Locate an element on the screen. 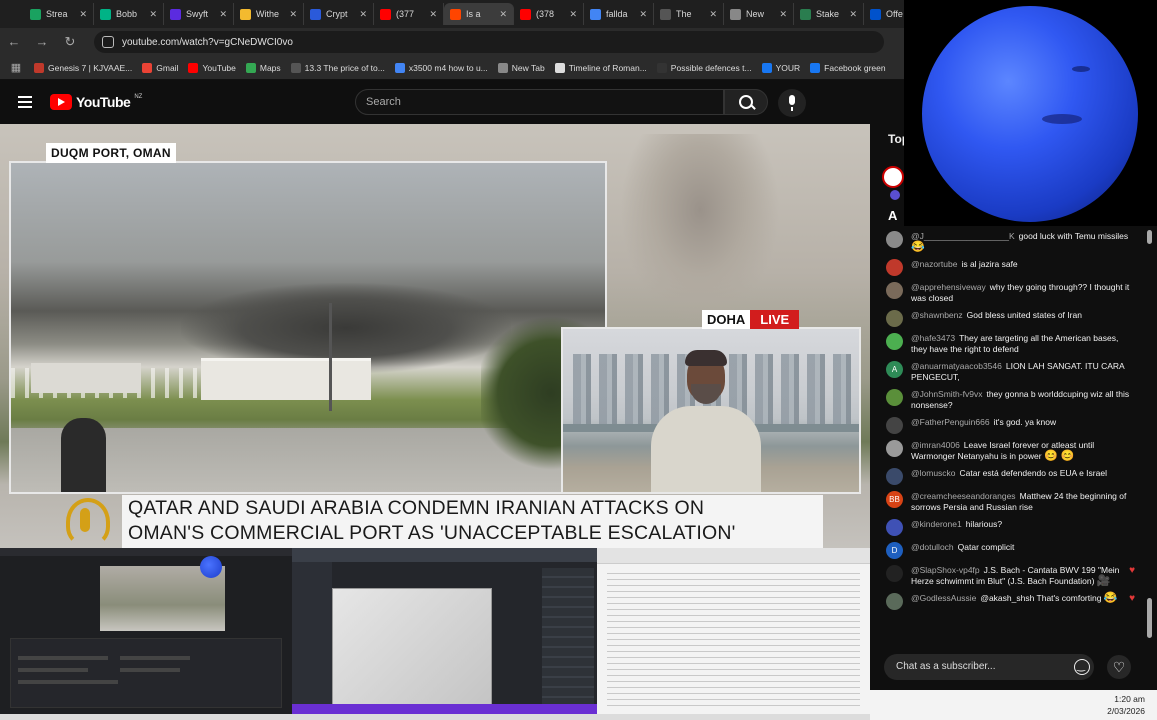 The width and height of the screenshot is (1157, 720). menu-icon is located at coordinates (25, 102).